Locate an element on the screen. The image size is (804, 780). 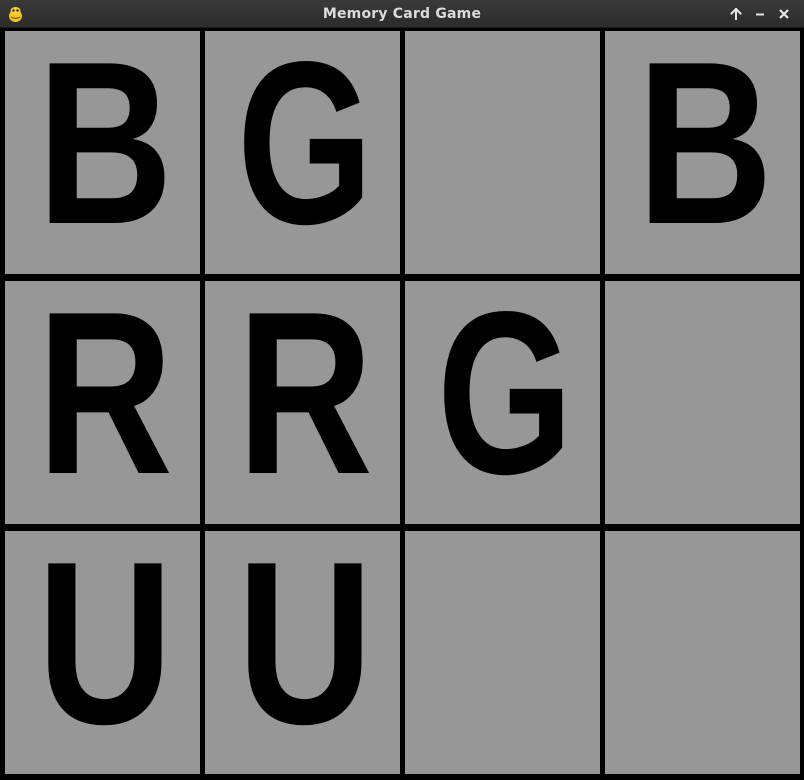
minimize-button is located at coordinates (760, 14).